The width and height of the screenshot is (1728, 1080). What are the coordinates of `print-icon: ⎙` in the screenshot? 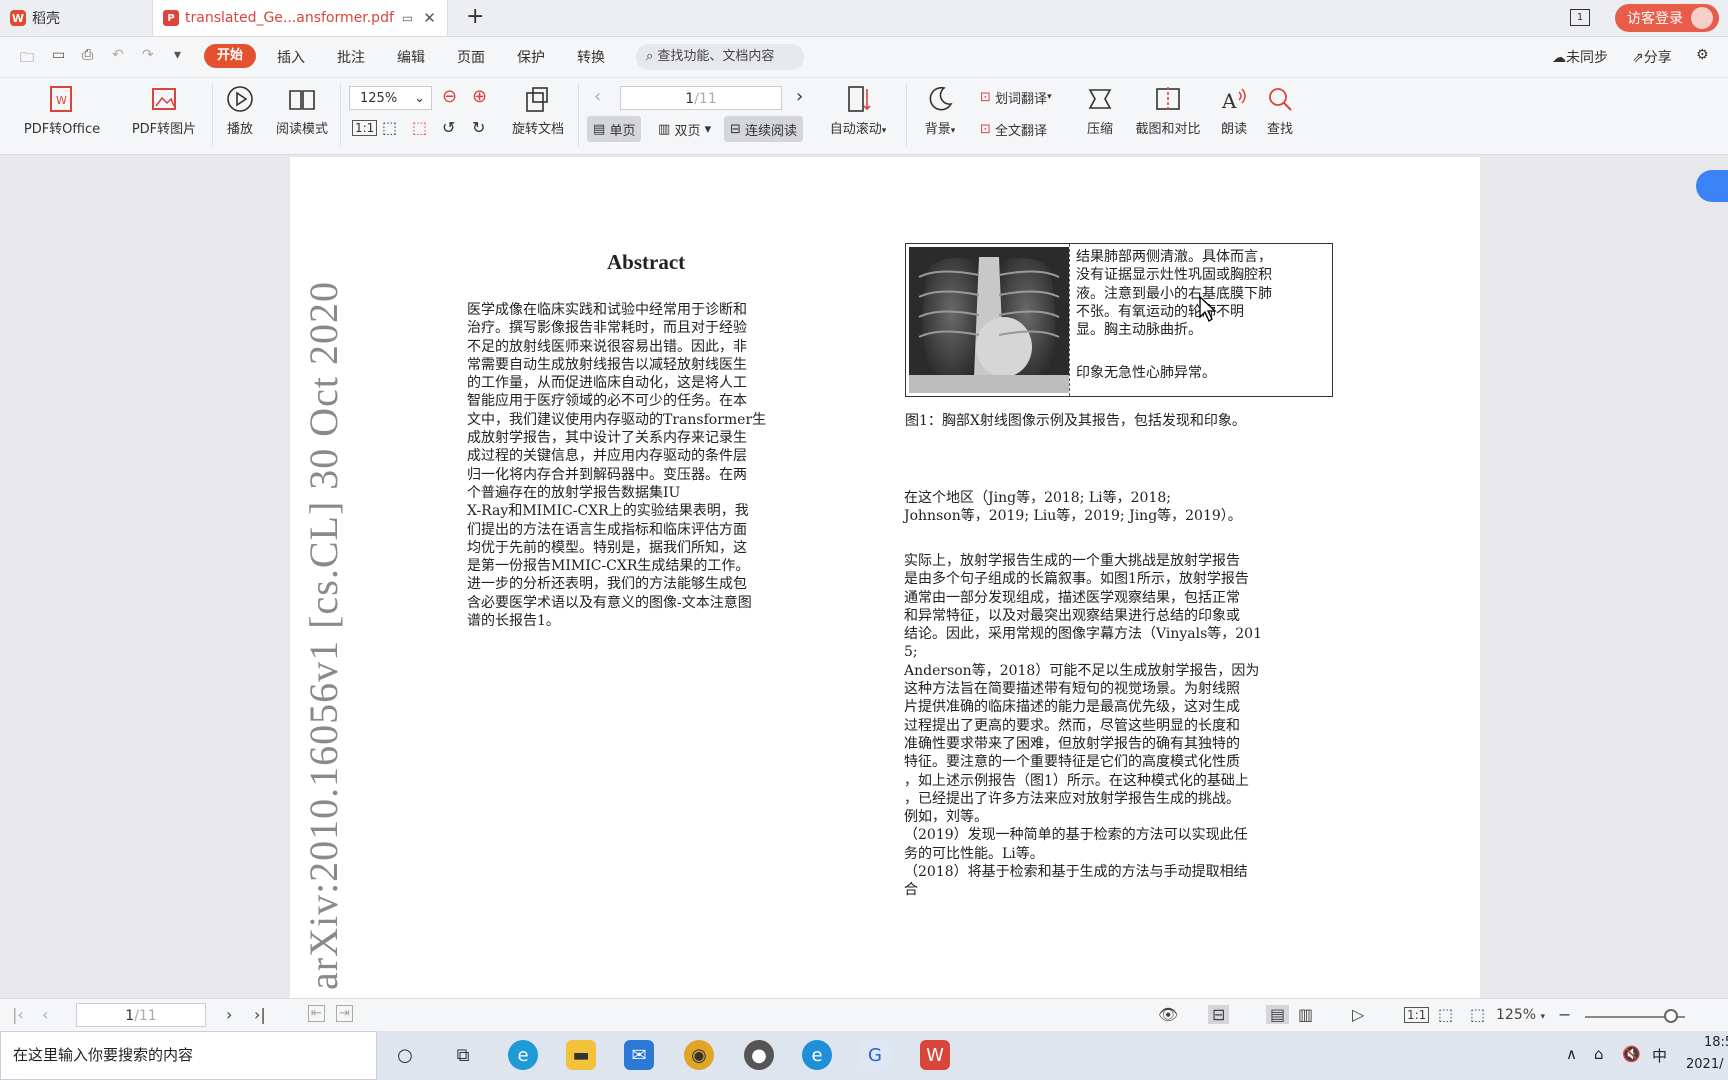 It's located at (87, 55).